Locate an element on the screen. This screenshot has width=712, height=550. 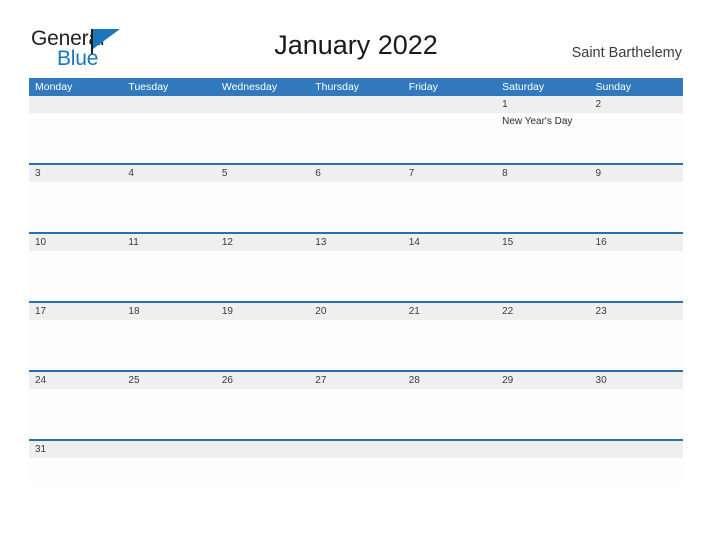
week-date-strip: 24 25 26 27 28 29 30 is located at coordinates (356, 380).